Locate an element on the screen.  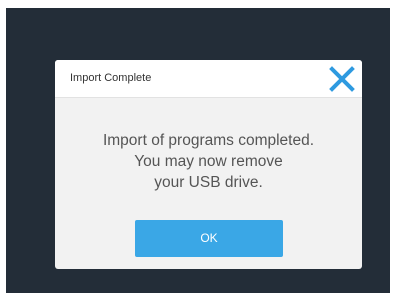
message-line: your USB drive. is located at coordinates (208, 182).